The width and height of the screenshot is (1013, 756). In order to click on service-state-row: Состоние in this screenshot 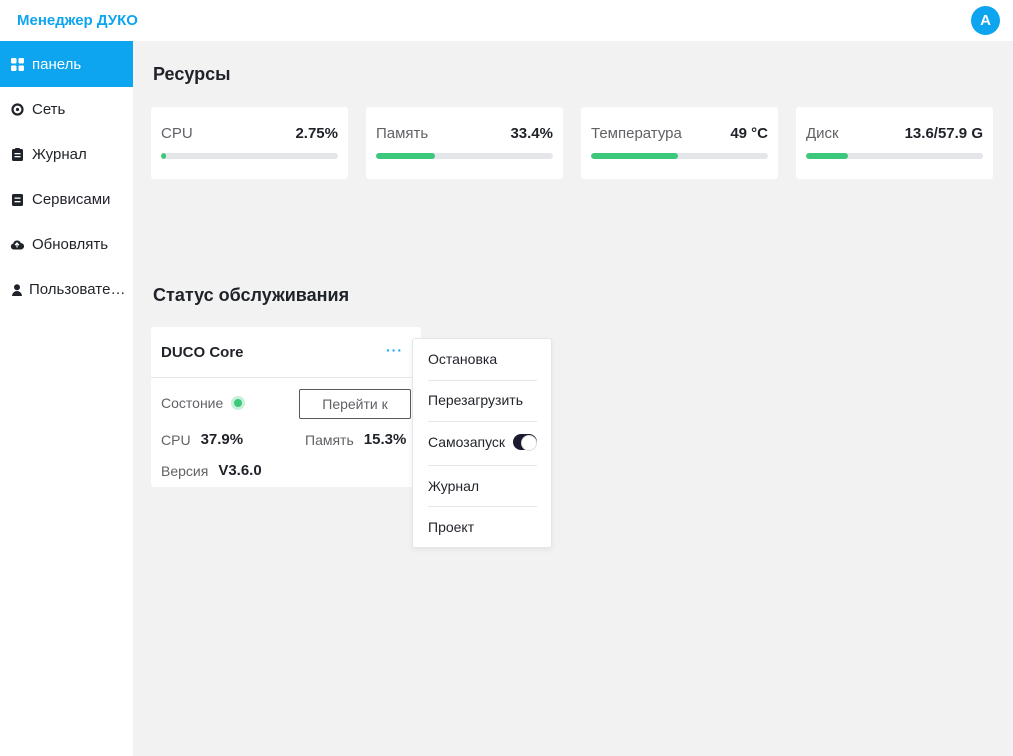, I will do `click(203, 403)`.